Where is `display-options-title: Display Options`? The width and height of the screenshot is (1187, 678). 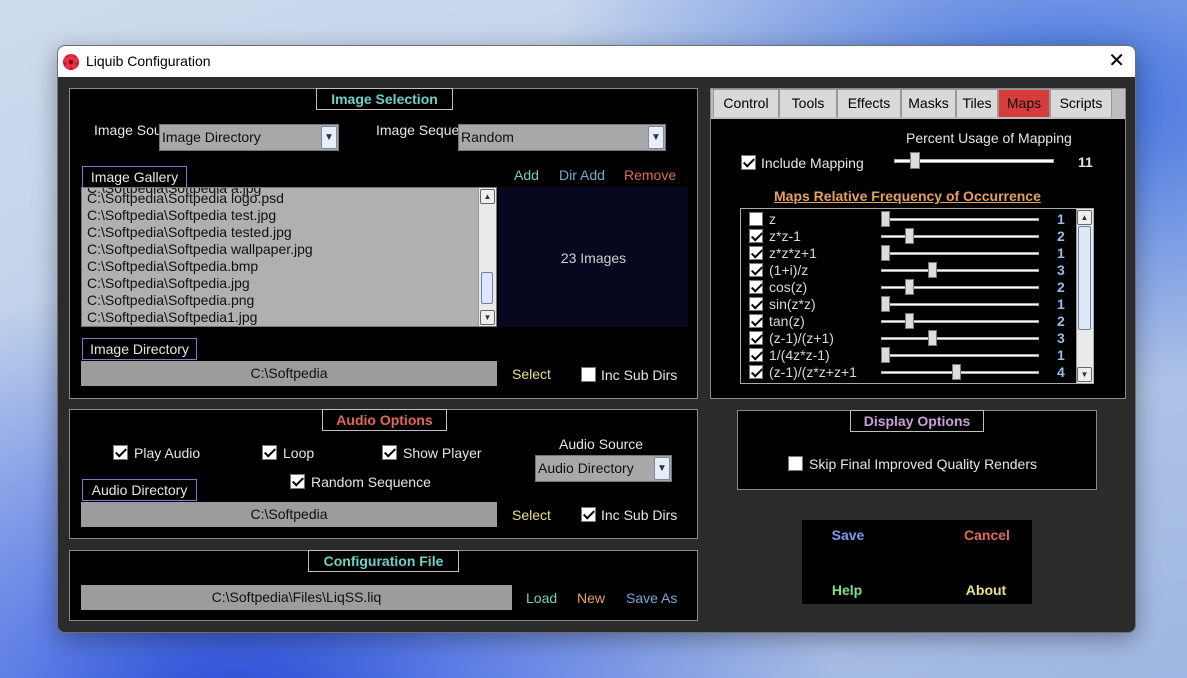 display-options-title: Display Options is located at coordinates (917, 421).